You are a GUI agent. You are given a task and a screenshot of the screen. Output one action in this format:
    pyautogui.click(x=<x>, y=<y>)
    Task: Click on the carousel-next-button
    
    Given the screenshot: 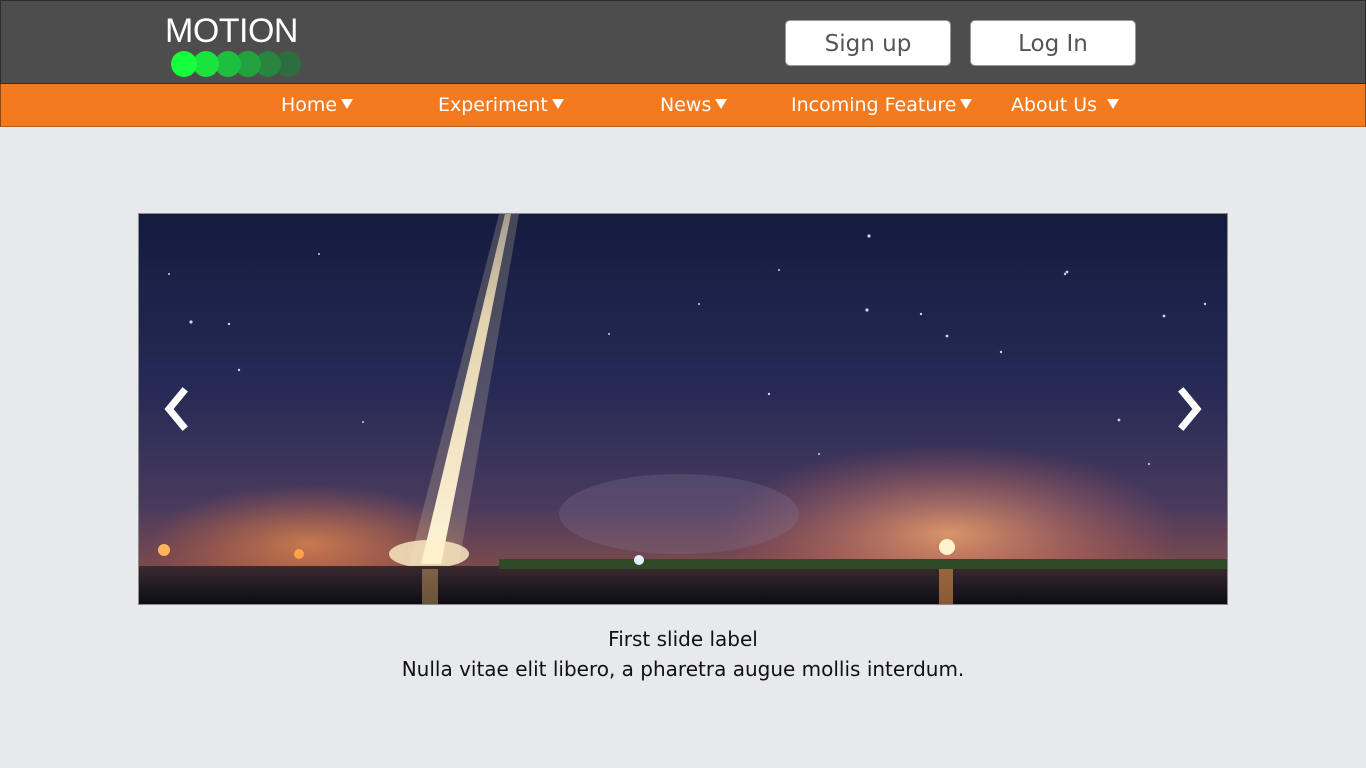 What is the action you would take?
    pyautogui.click(x=1193, y=409)
    